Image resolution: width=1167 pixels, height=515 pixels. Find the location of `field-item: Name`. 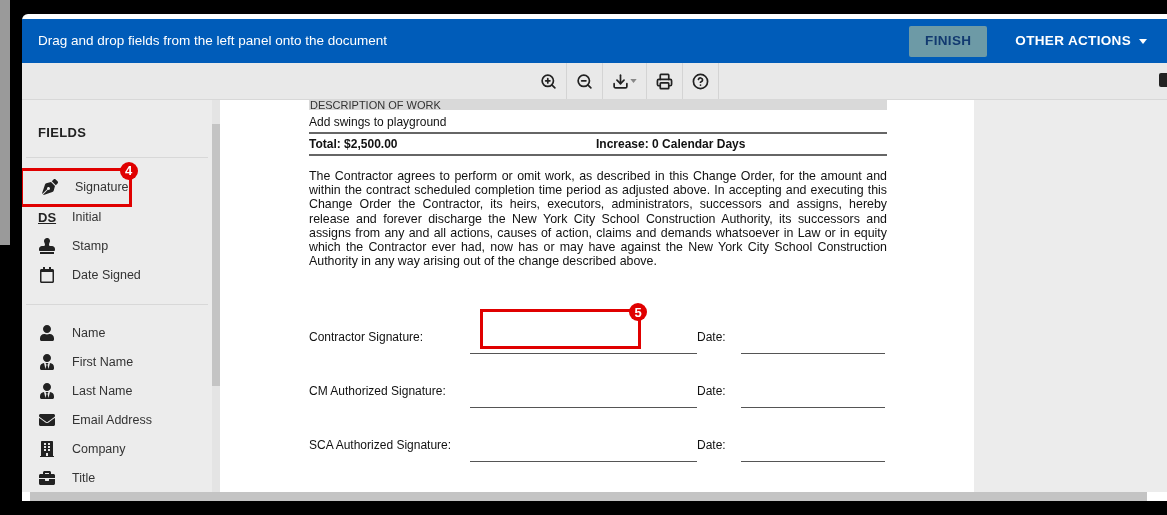

field-item: Name is located at coordinates (117, 333).